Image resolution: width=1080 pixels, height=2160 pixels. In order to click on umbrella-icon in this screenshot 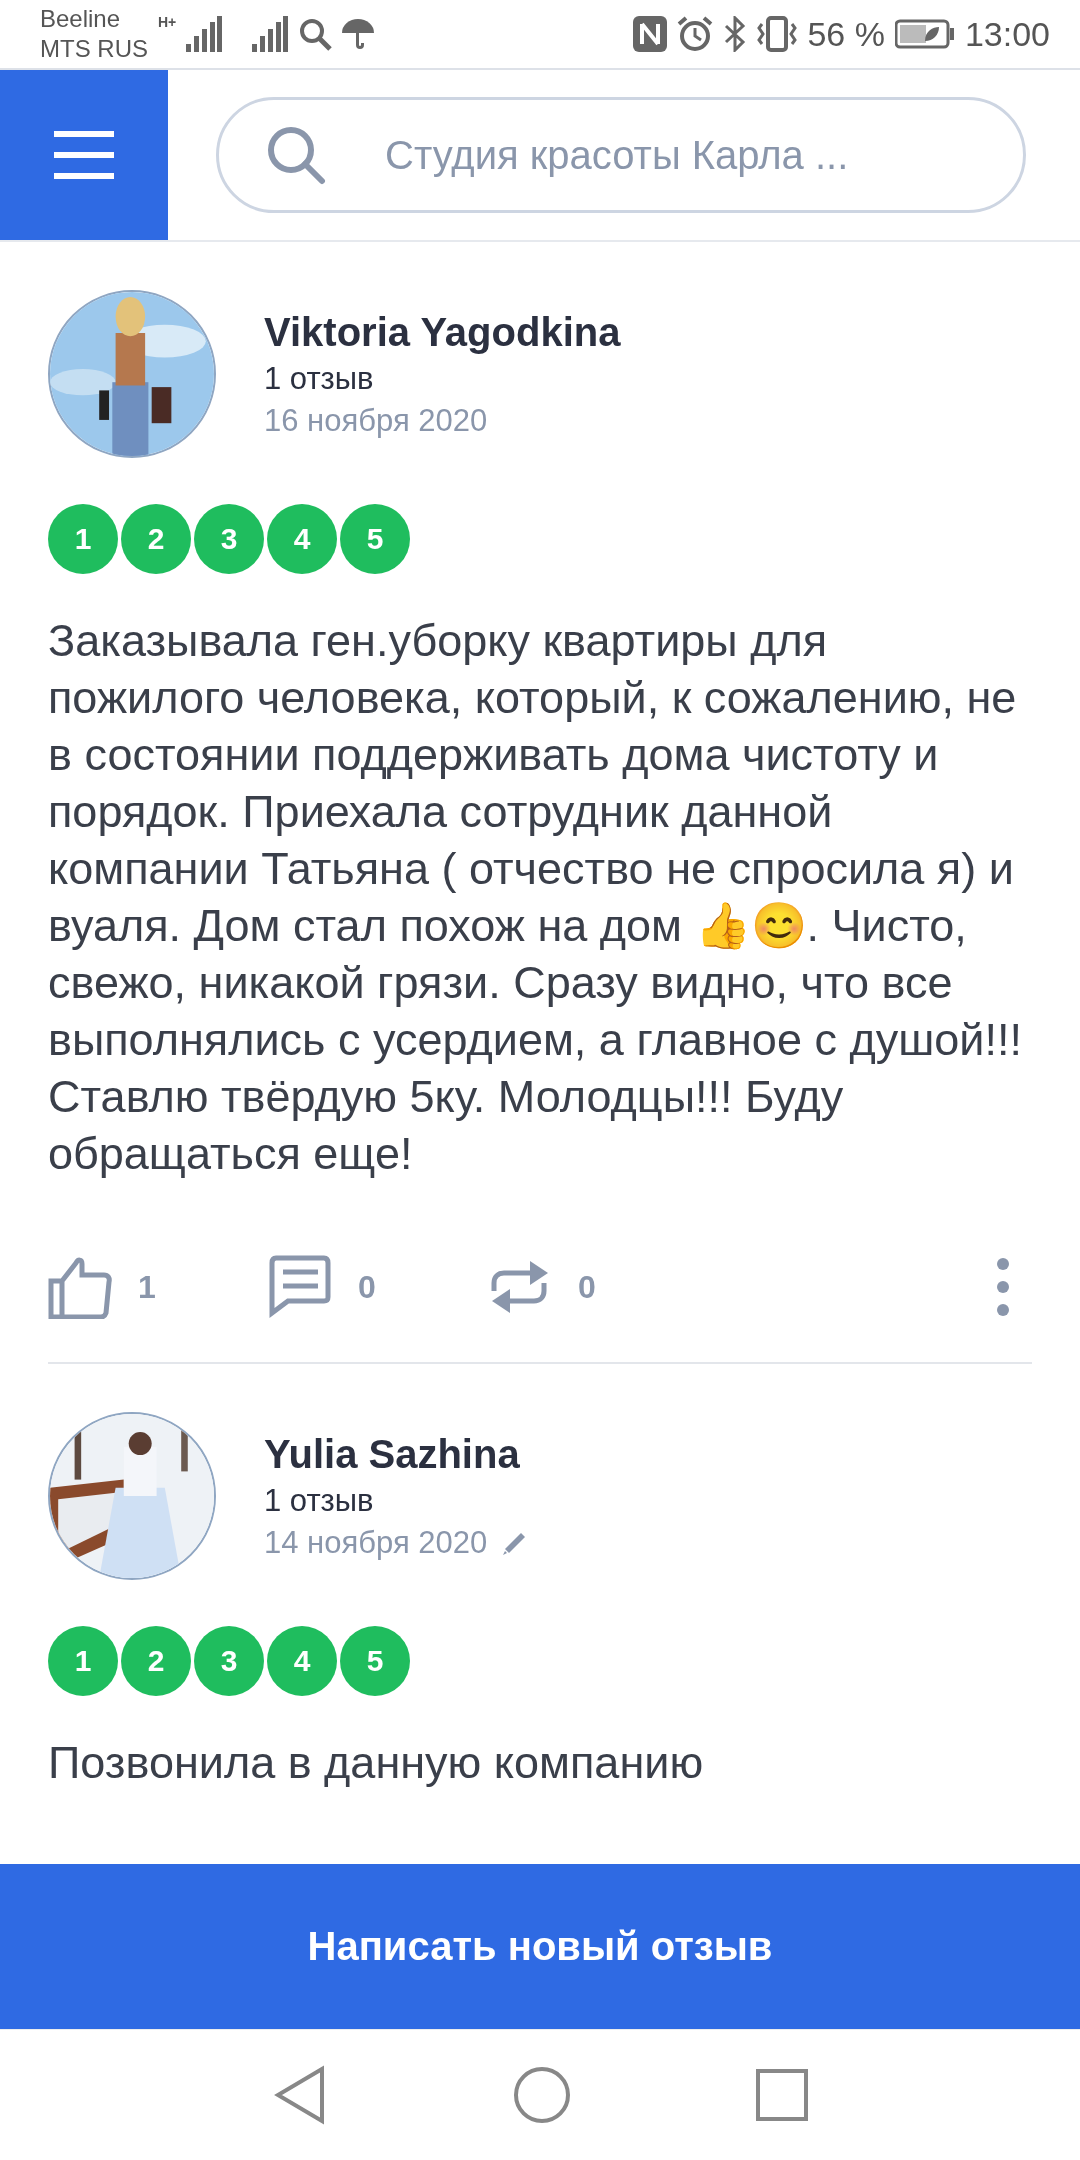, I will do `click(358, 34)`.